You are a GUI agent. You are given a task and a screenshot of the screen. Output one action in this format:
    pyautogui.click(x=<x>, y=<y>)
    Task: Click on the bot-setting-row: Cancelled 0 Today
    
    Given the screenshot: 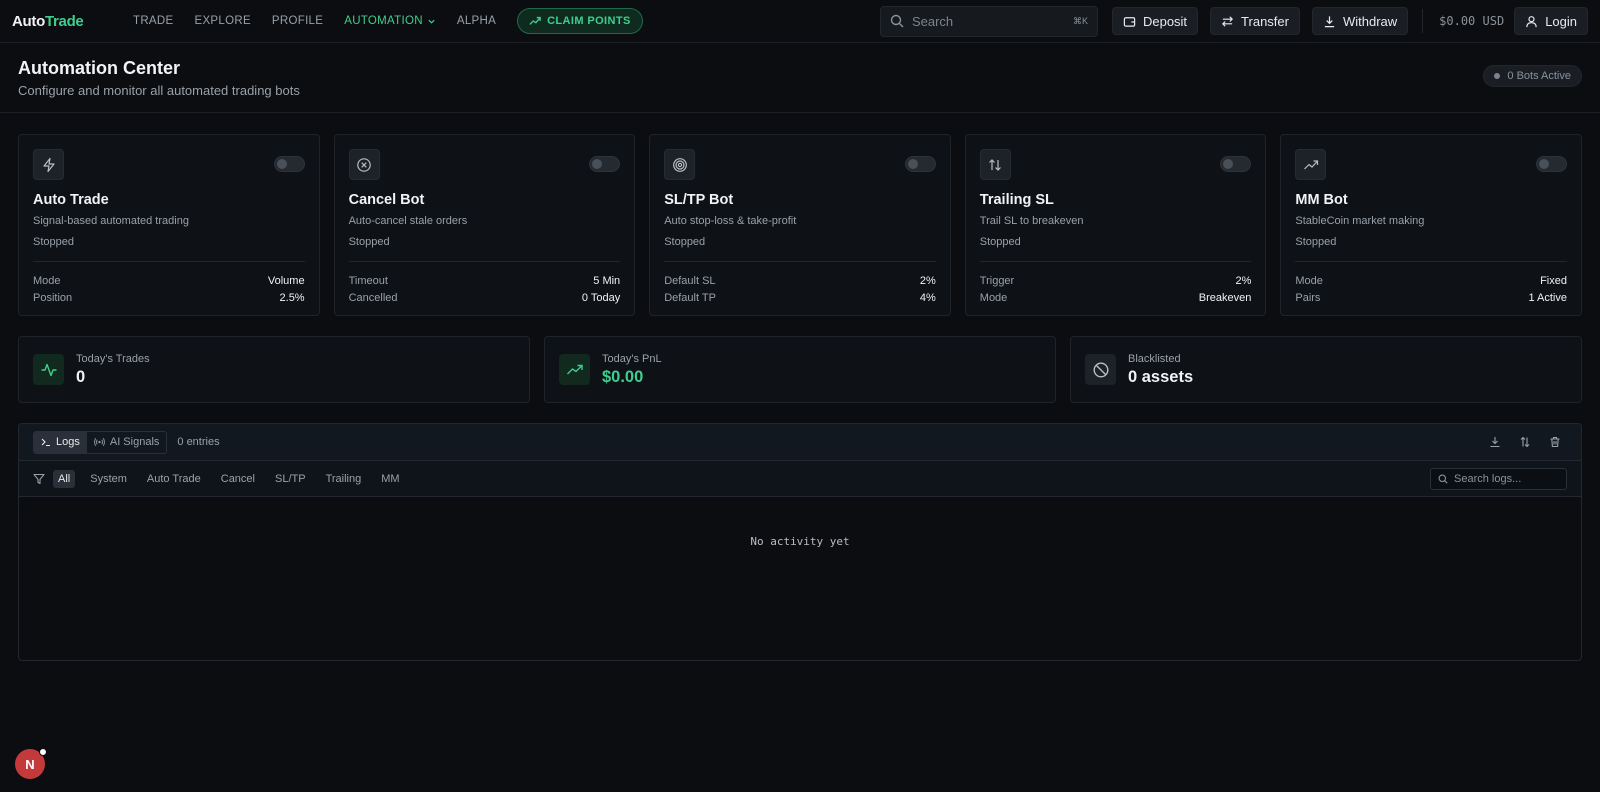 What is the action you would take?
    pyautogui.click(x=485, y=297)
    